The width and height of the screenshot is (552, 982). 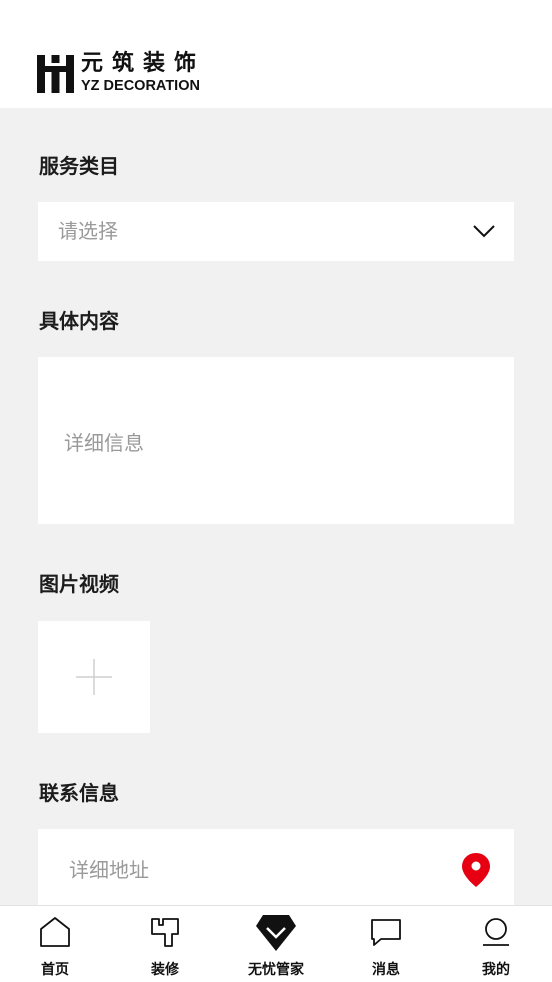 I want to click on home-icon, so click(x=55, y=932).